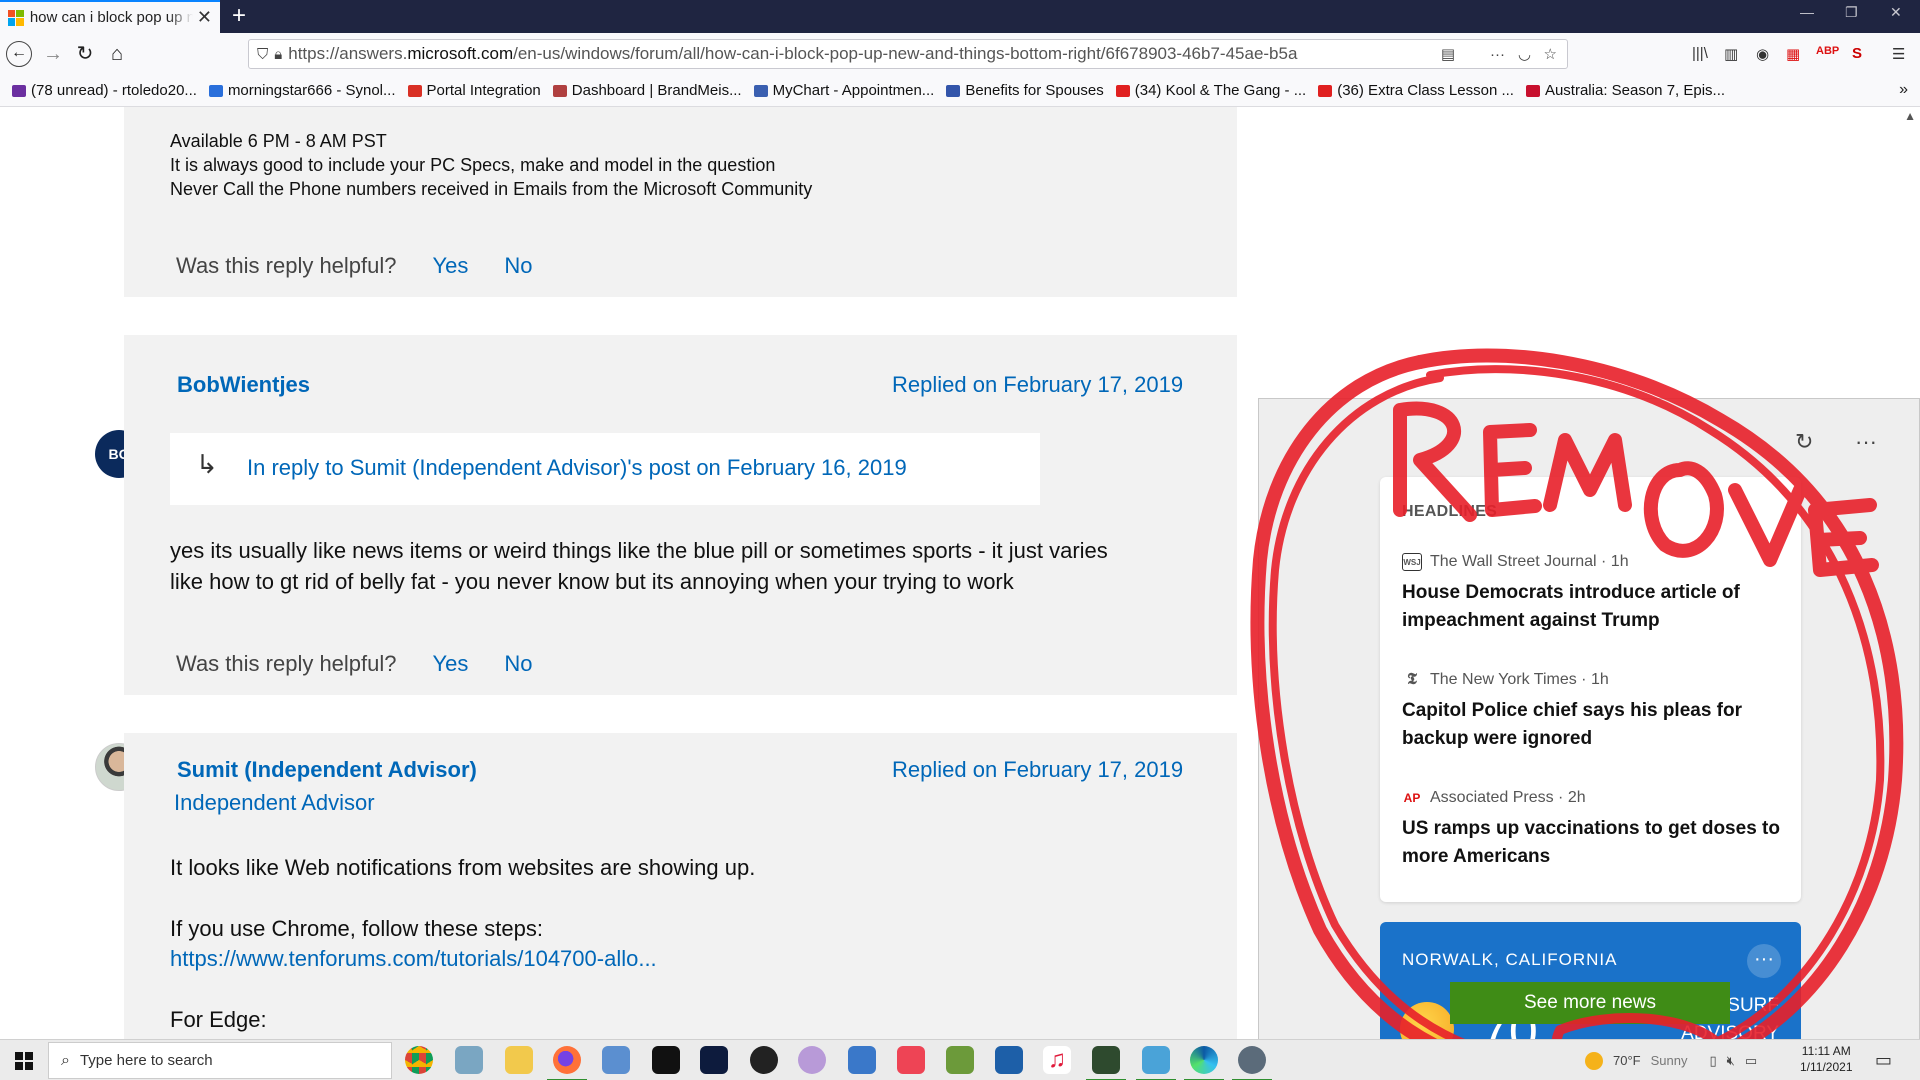  I want to click on story-source: Associated Press · 2h, so click(1508, 797).